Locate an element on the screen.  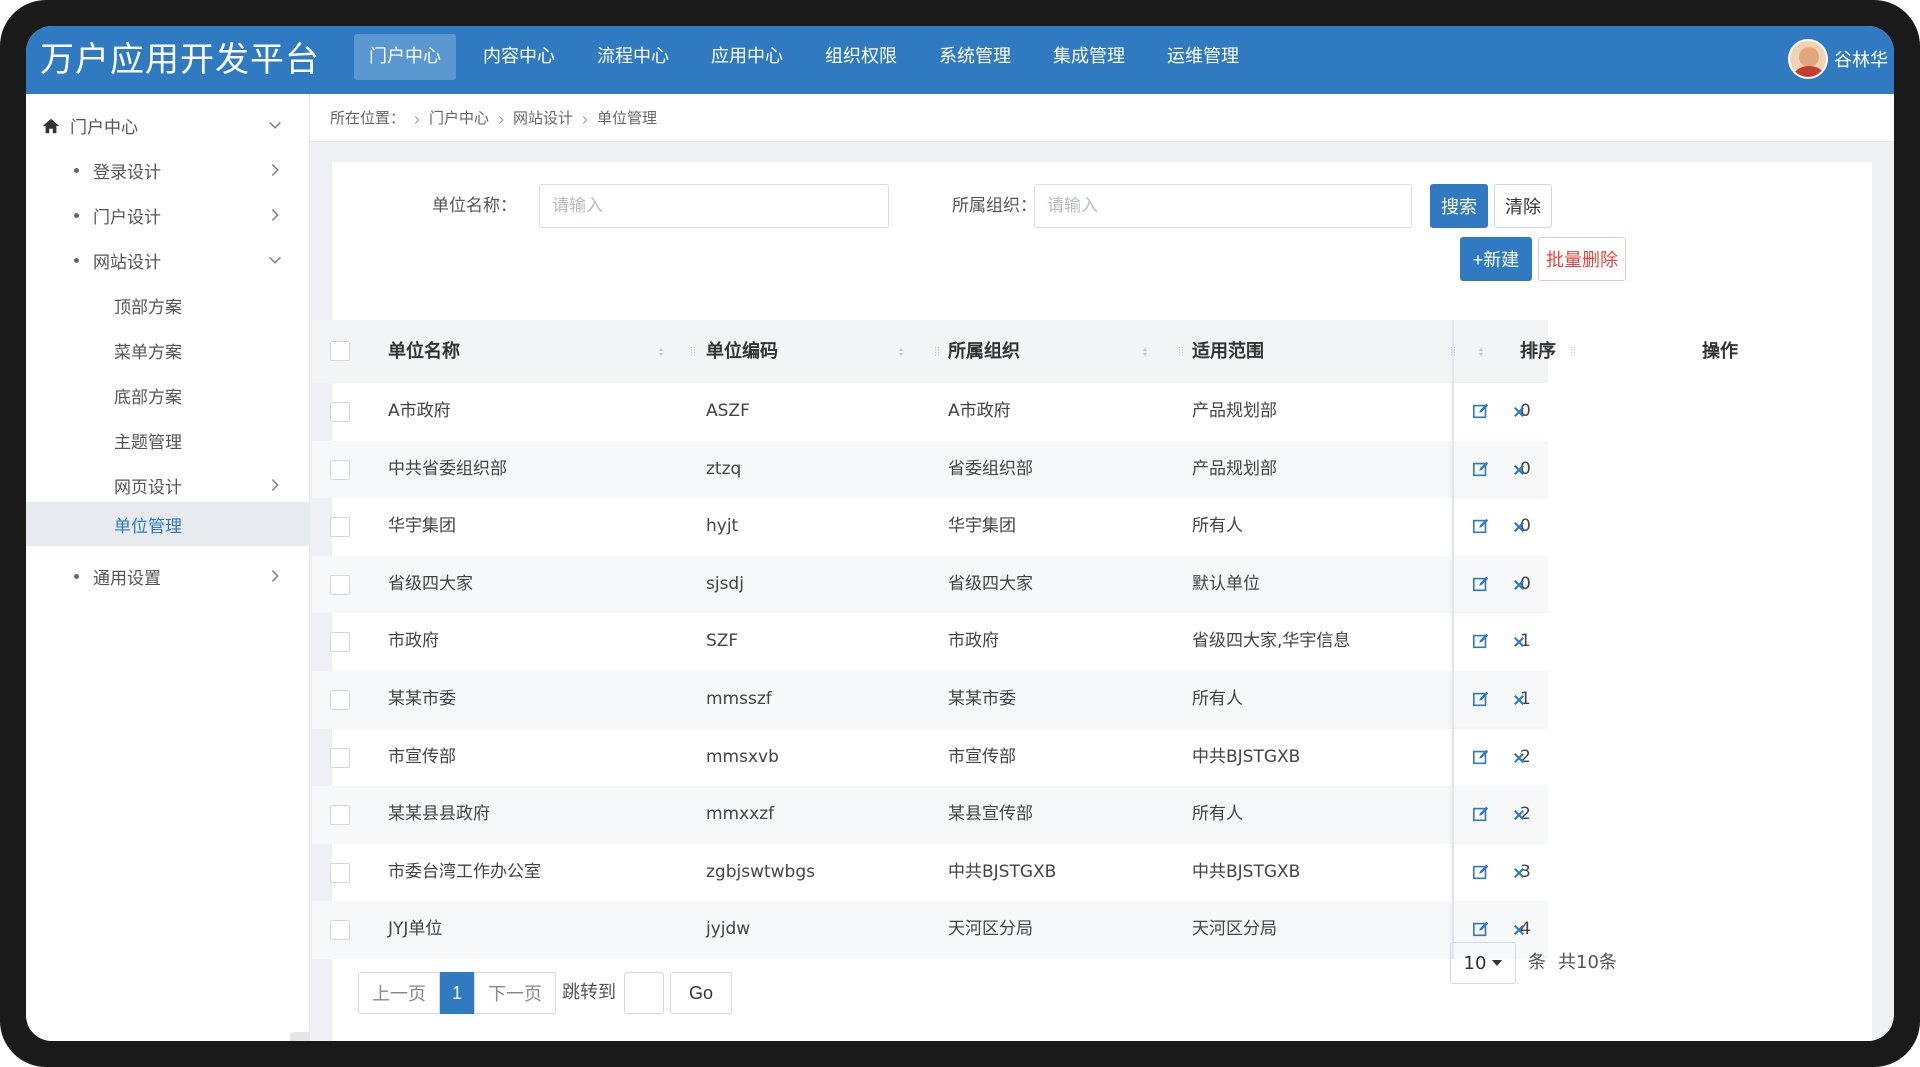
batch-delete-button: 批量删除 is located at coordinates (1582, 259).